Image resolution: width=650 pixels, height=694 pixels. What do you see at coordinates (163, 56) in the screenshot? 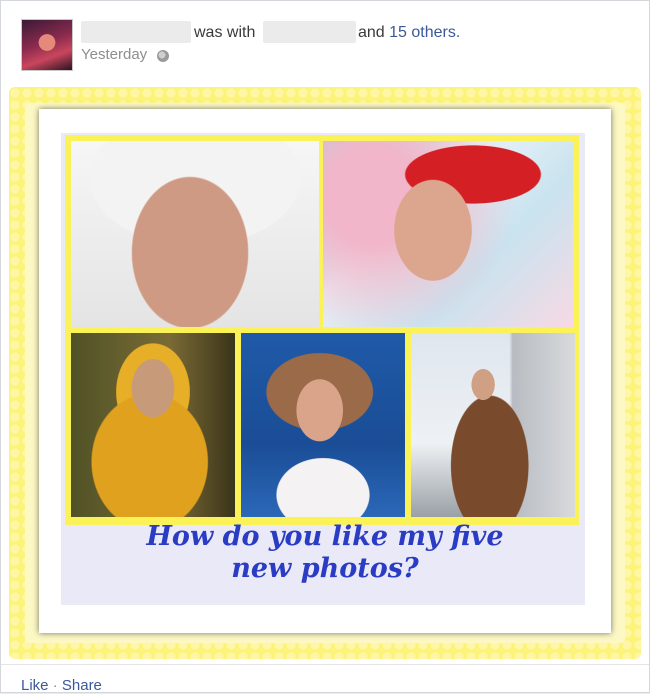
I see `globe-icon` at bounding box center [163, 56].